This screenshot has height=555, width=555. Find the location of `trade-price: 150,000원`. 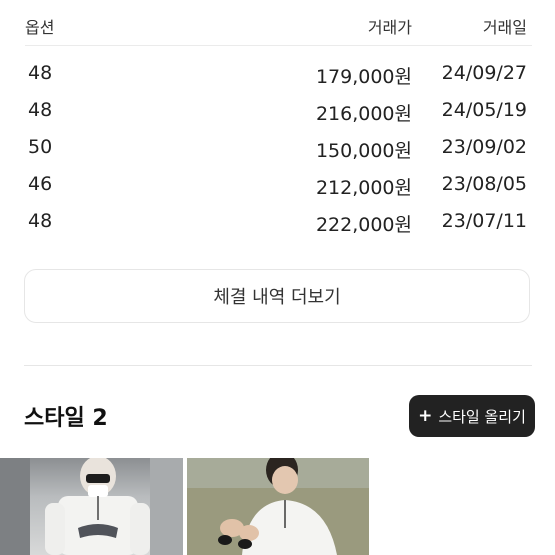

trade-price: 150,000원 is located at coordinates (363, 151).